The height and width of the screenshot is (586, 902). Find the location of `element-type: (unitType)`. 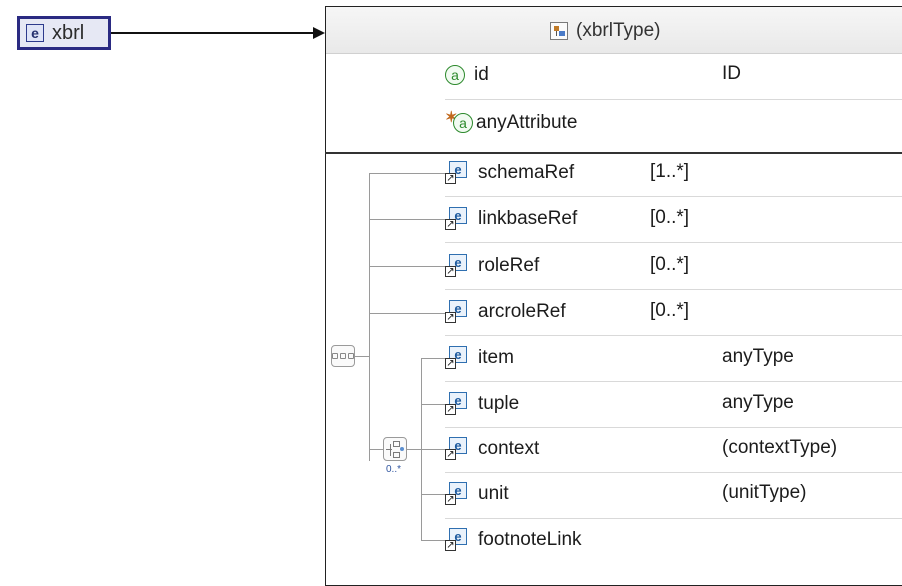

element-type: (unitType) is located at coordinates (764, 492).